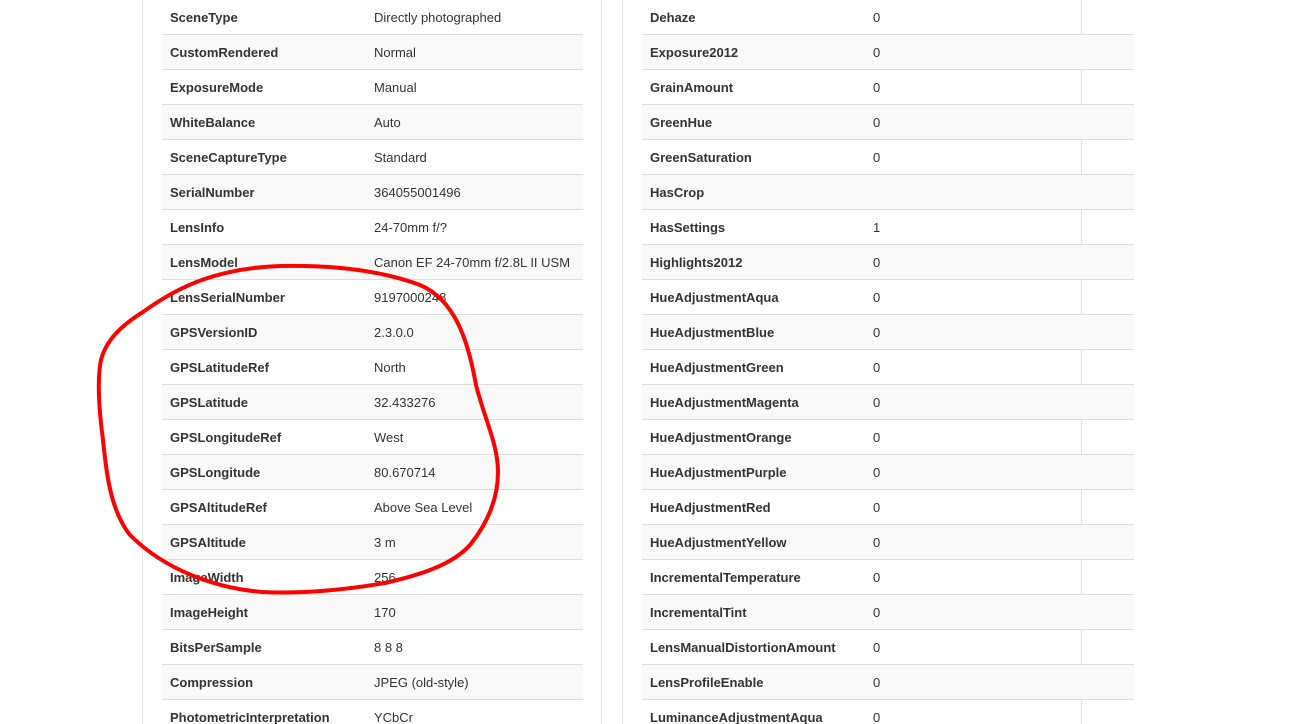 The height and width of the screenshot is (724, 1296). I want to click on exif-key: Compression, so click(212, 682).